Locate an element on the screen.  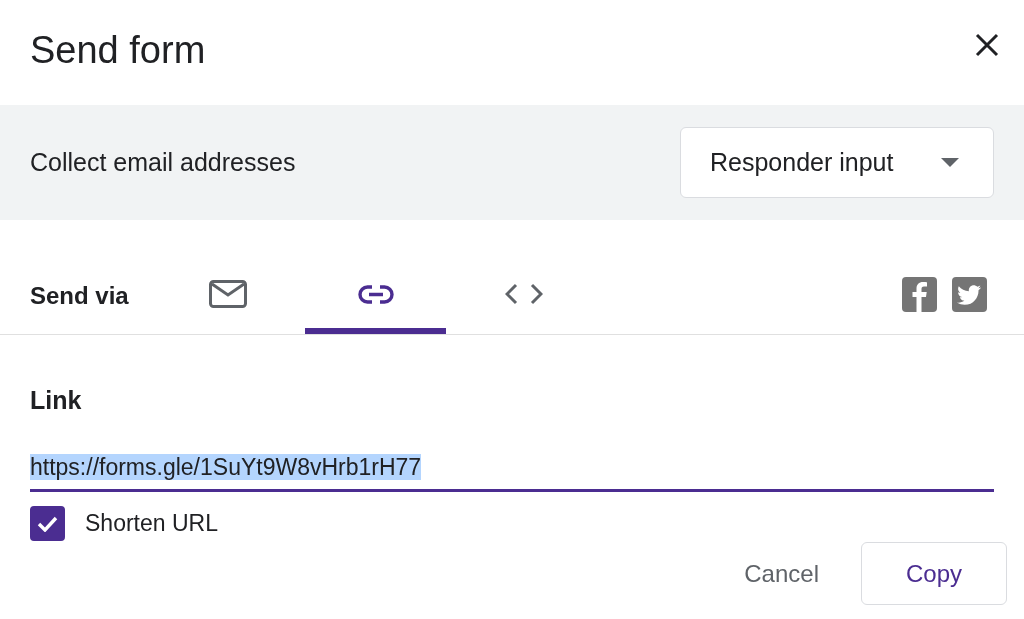
mail-icon is located at coordinates (227, 294).